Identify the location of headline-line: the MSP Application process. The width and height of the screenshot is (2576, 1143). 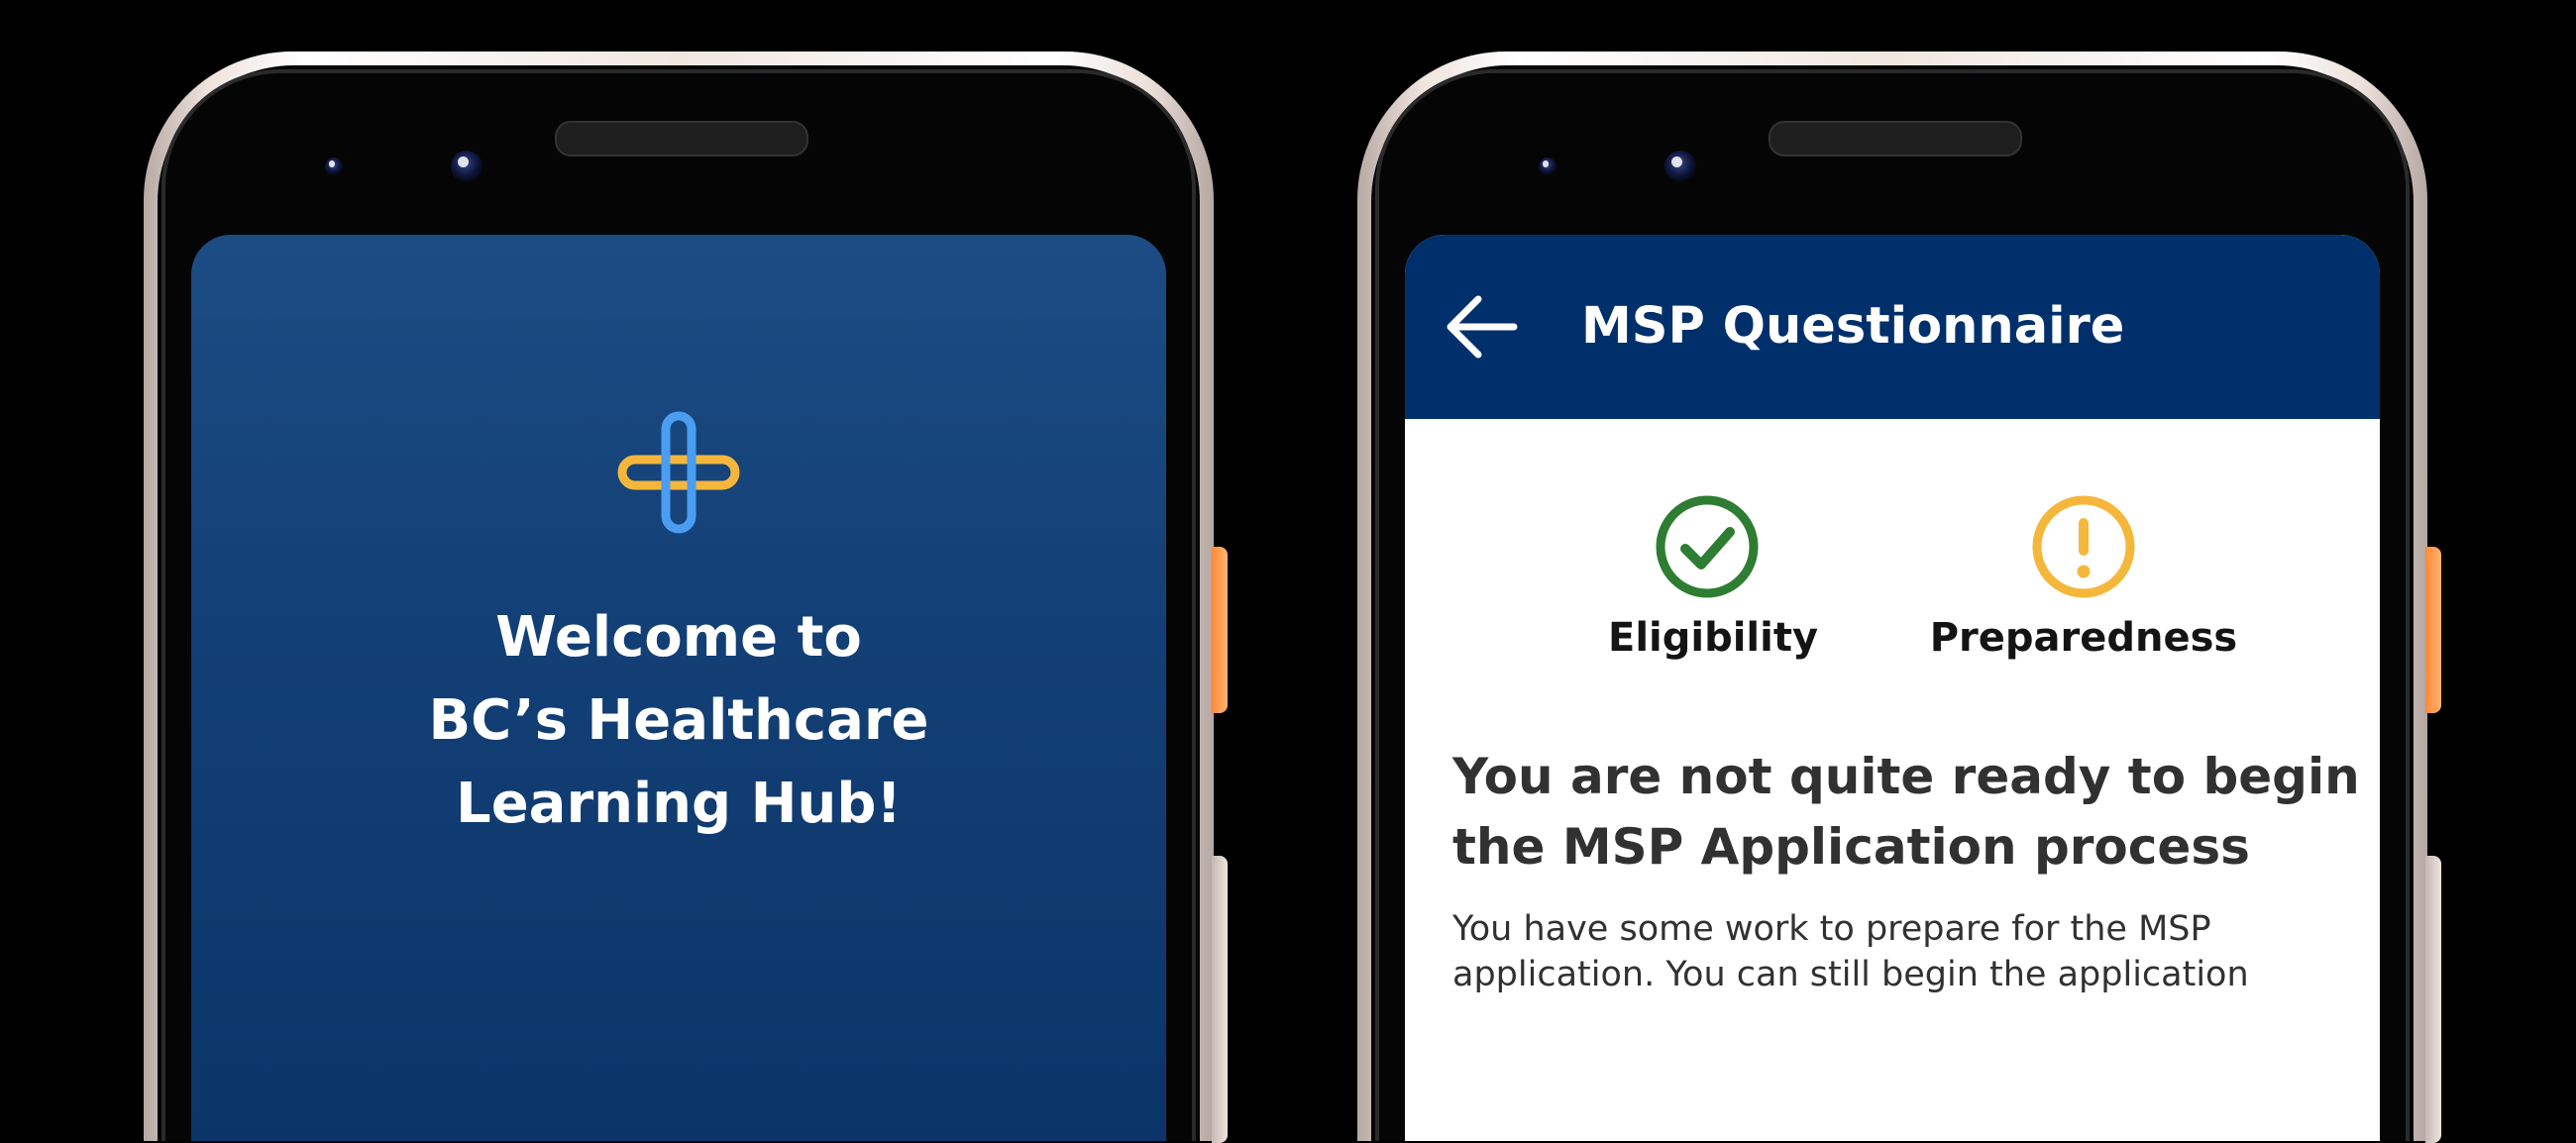
(1851, 847).